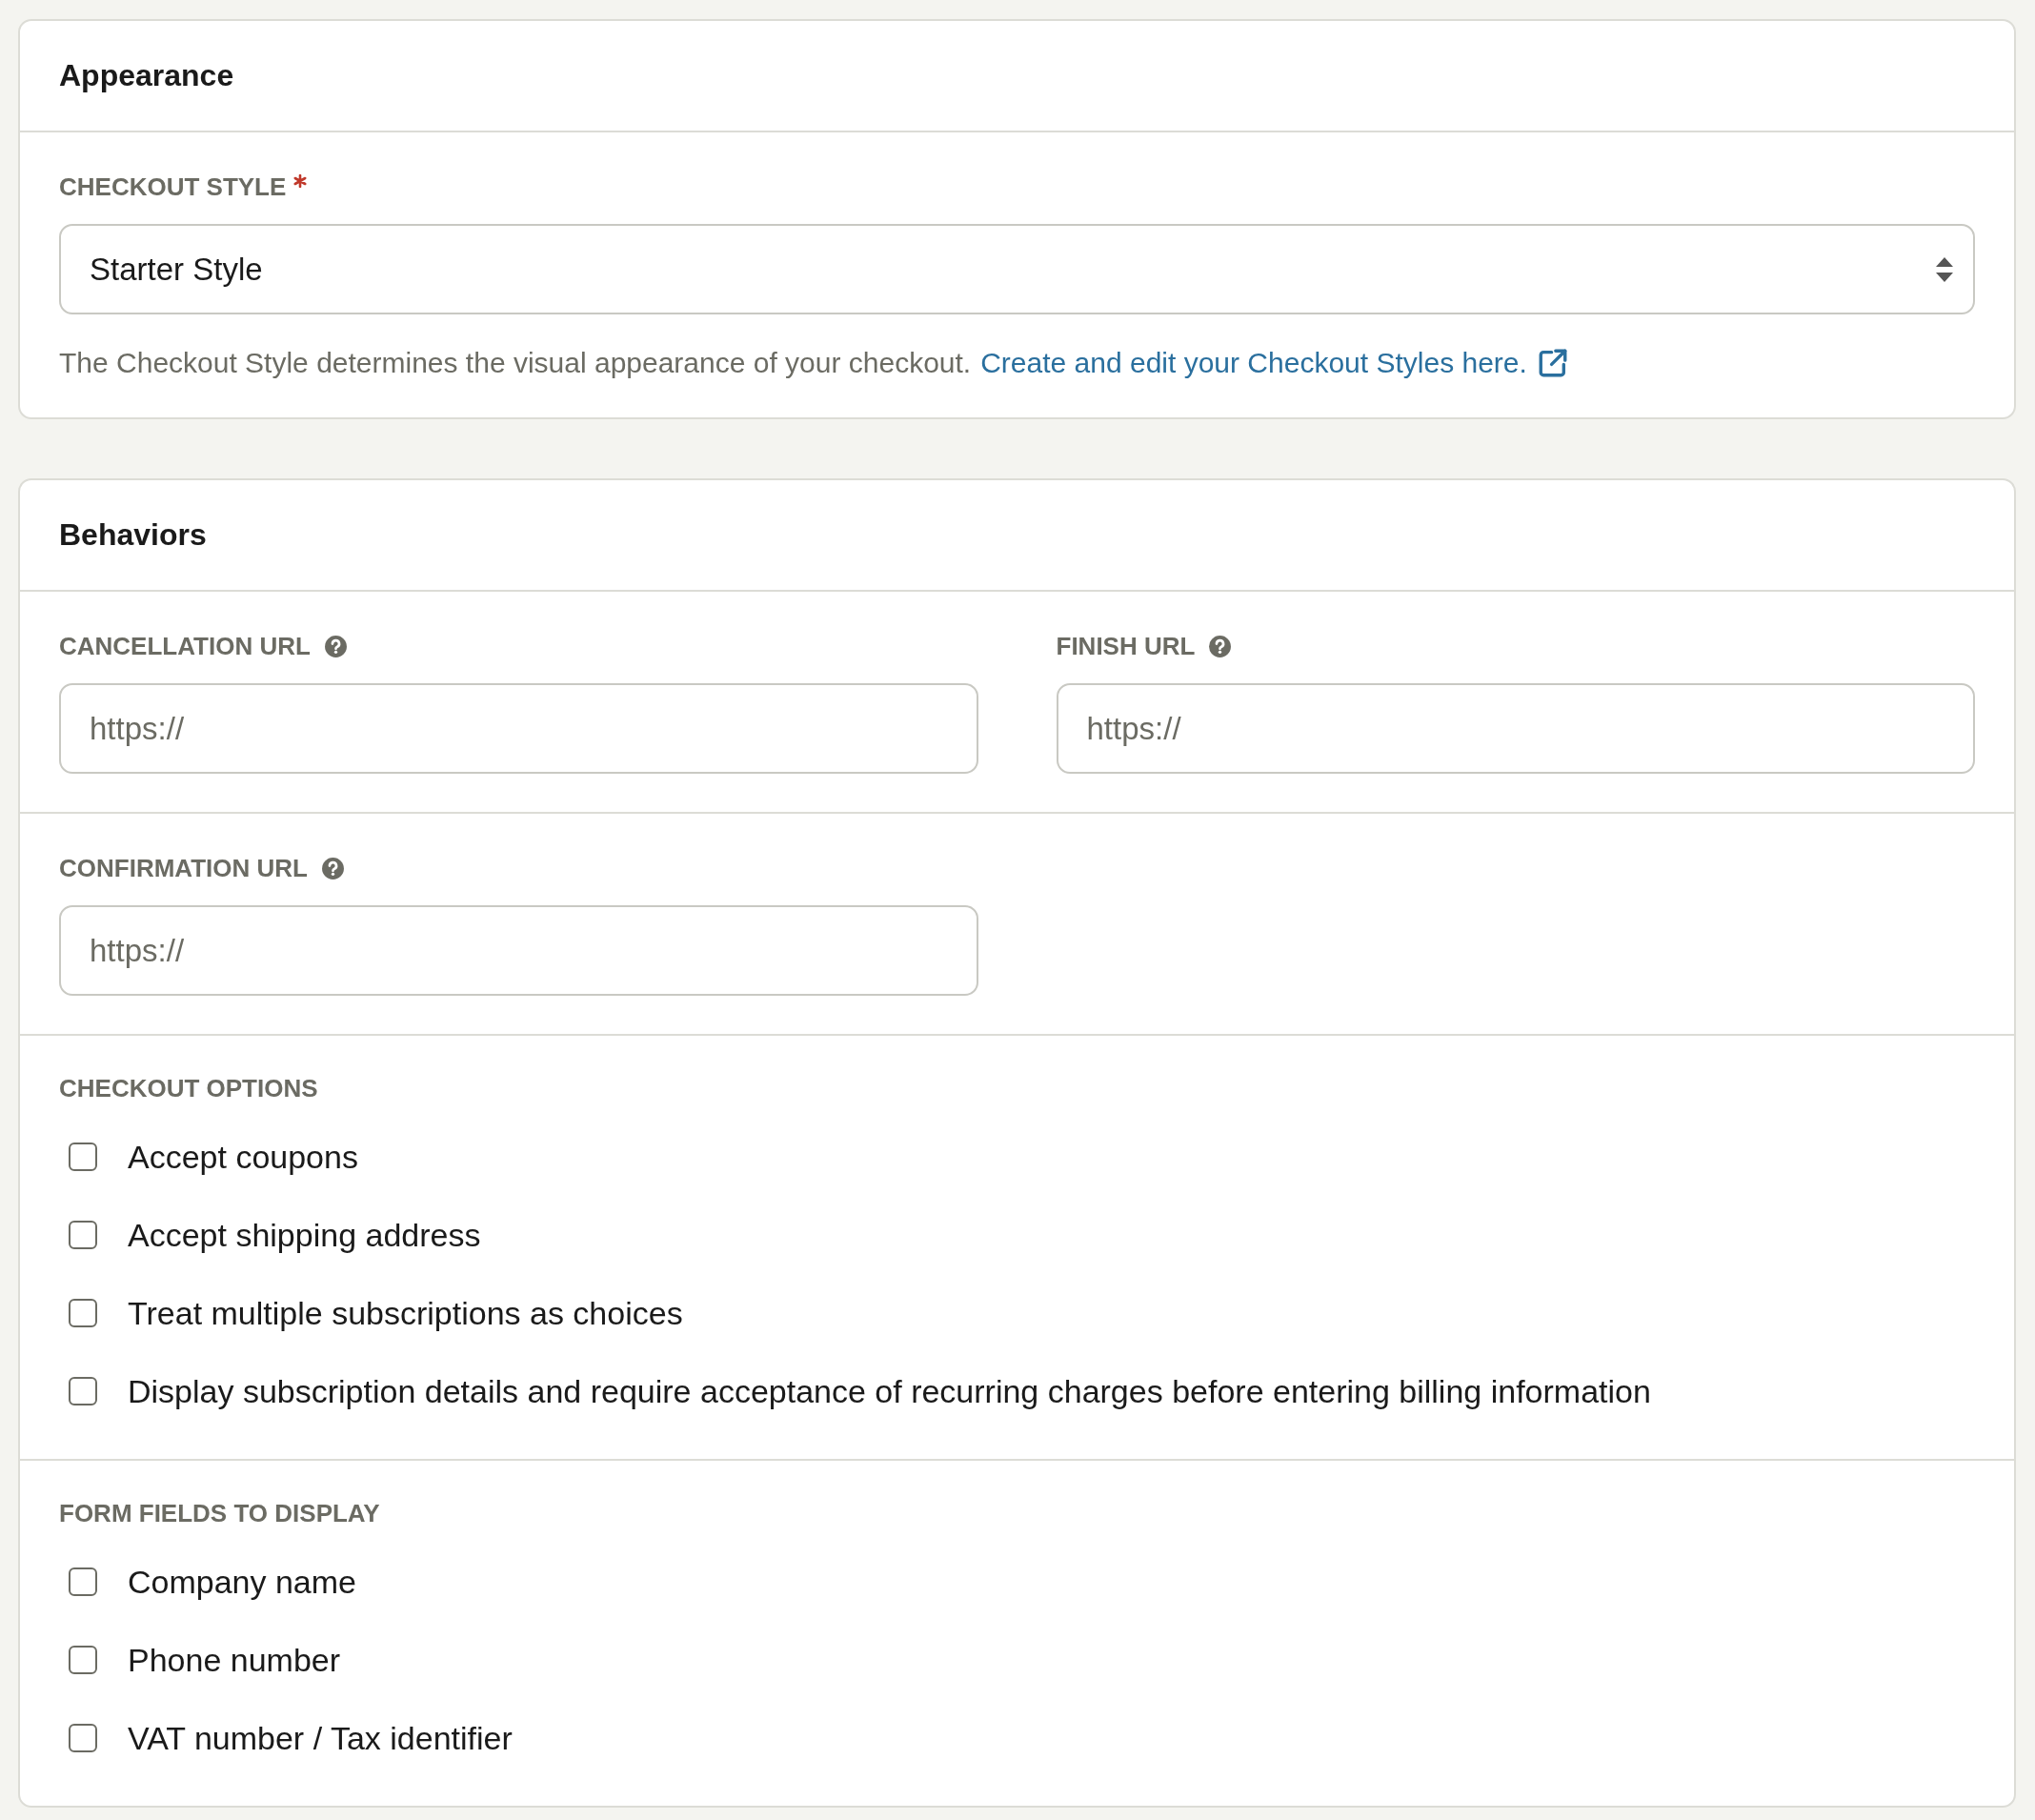  What do you see at coordinates (234, 1660) in the screenshot?
I see `checkbox-label: Phone number` at bounding box center [234, 1660].